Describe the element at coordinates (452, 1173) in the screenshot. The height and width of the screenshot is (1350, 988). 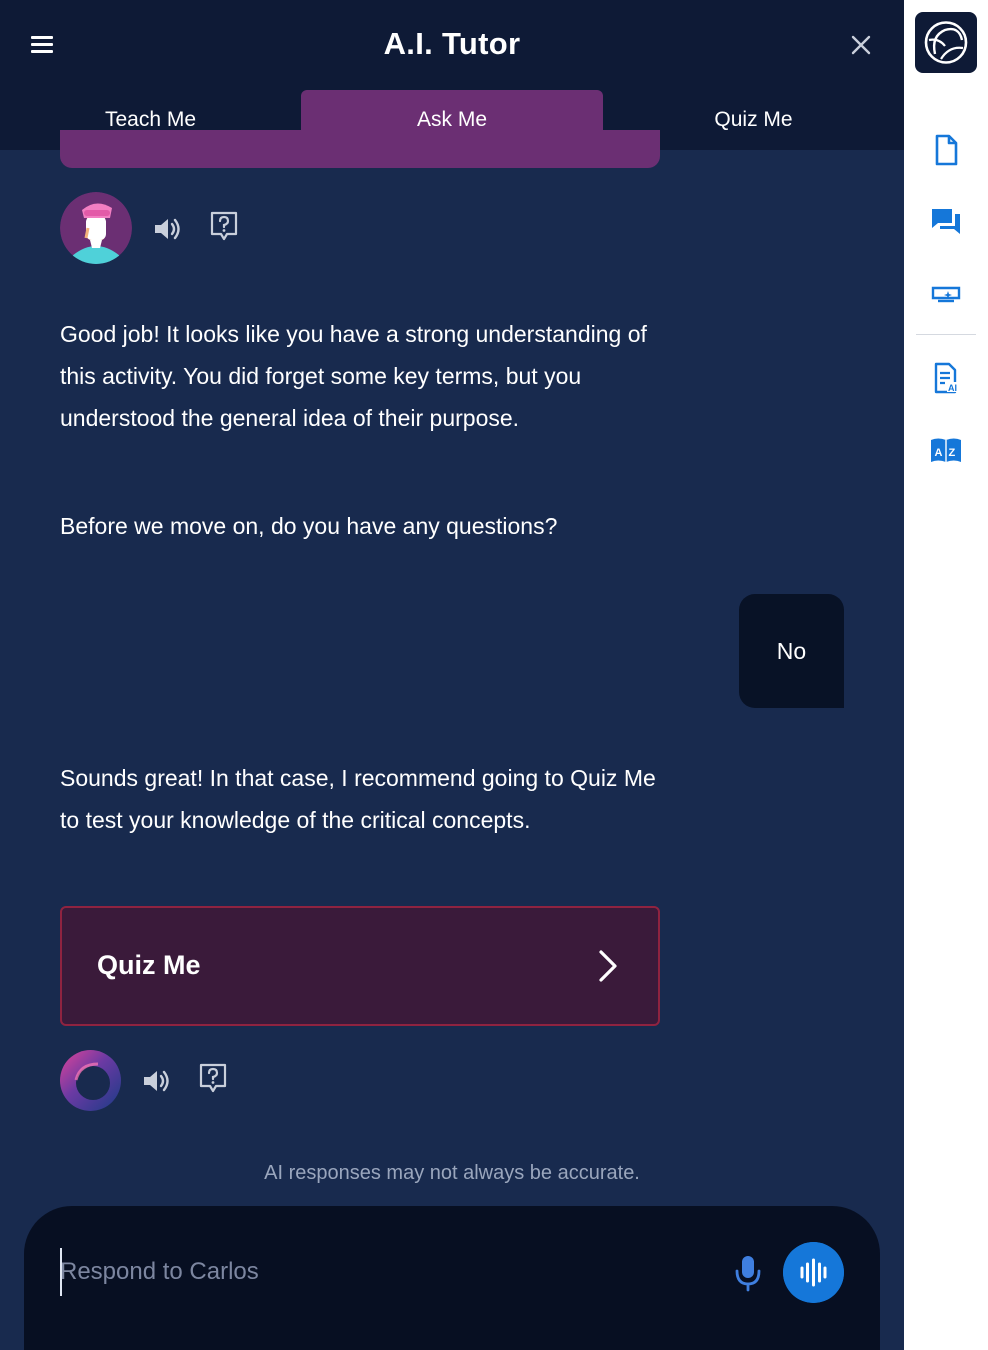
I see `ai-disclaimer: AI responses may not always be accurate.` at that location.